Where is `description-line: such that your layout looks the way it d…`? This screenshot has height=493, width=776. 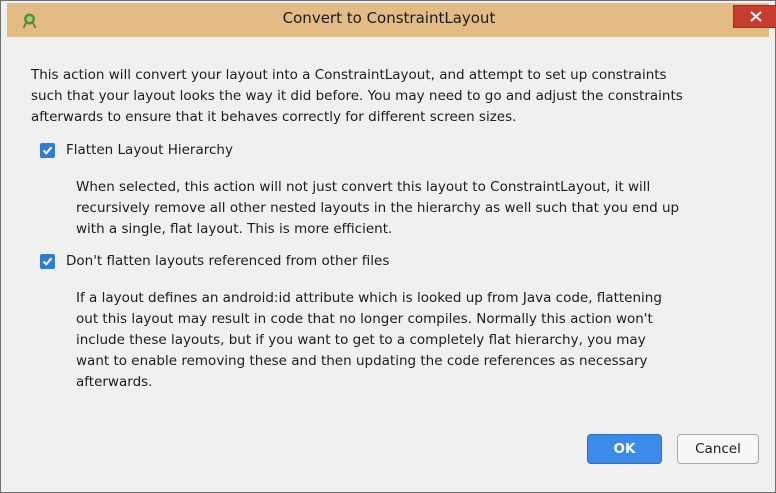 description-line: such that your layout looks the way it d… is located at coordinates (357, 96).